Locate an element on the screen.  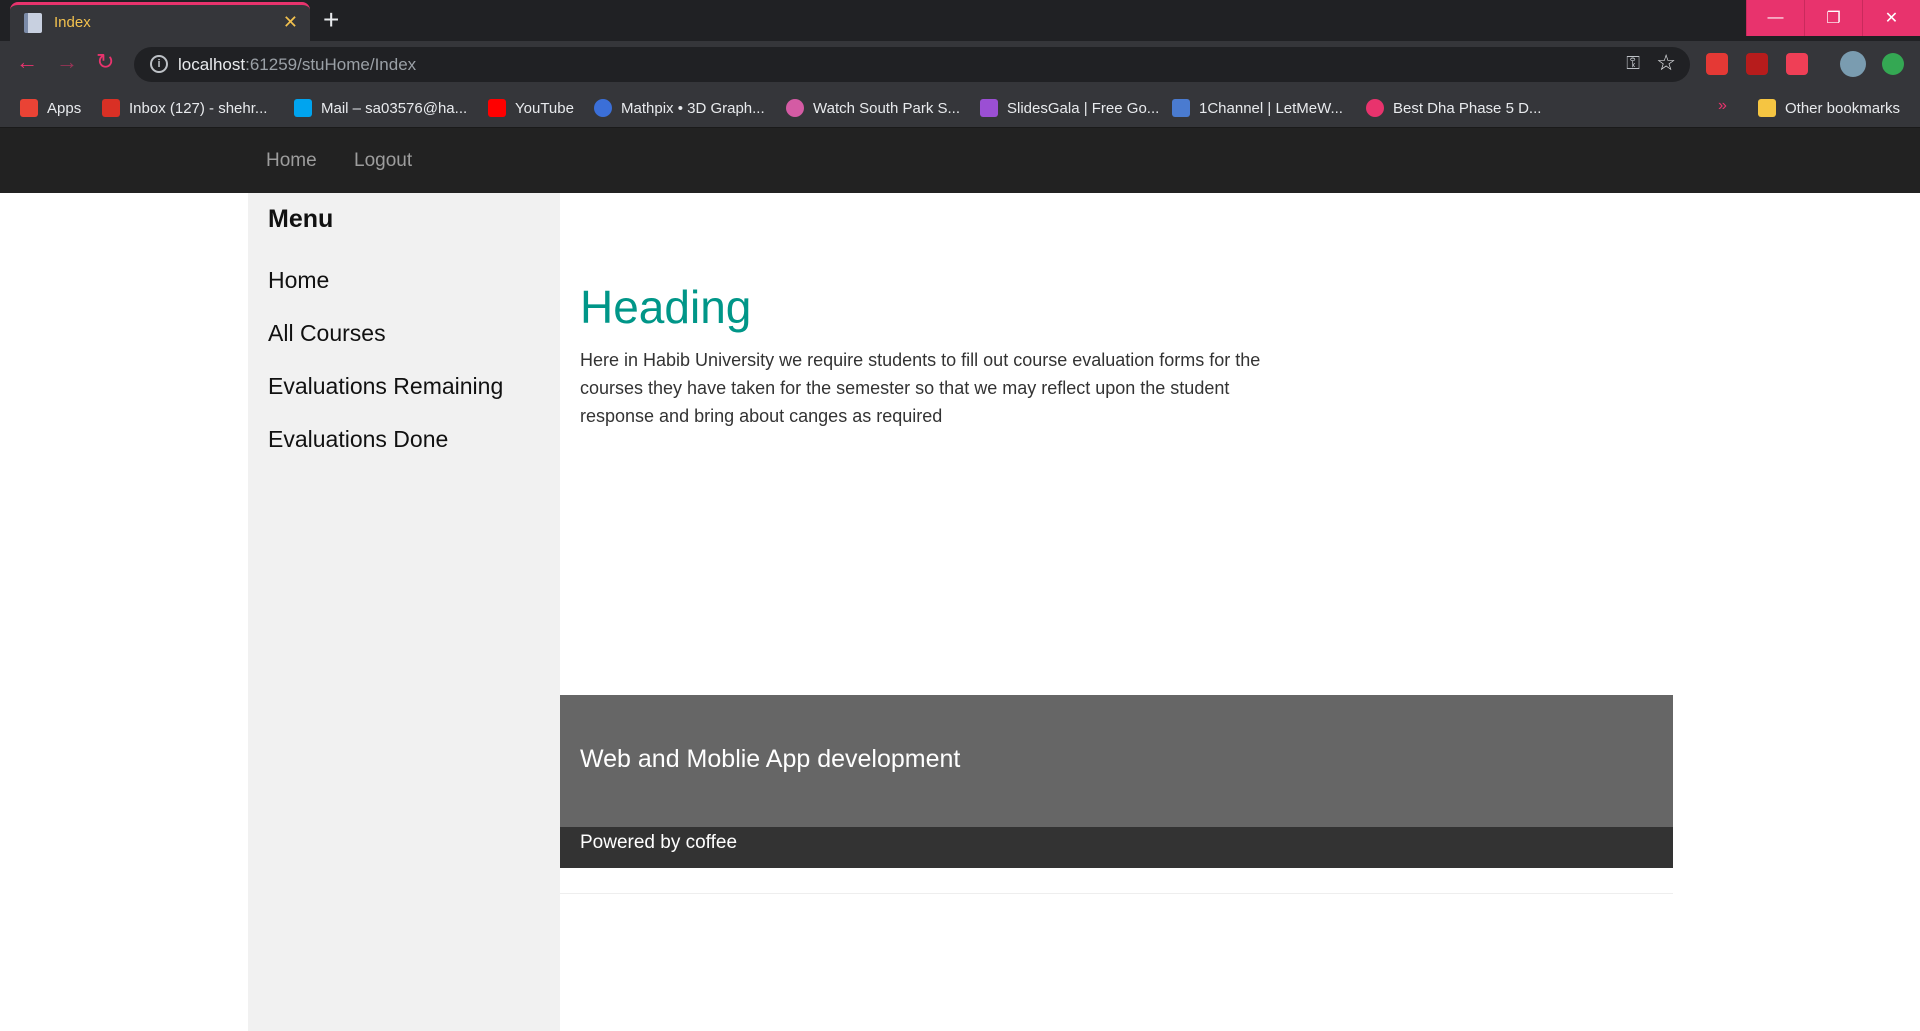
checkbox-icon is located at coordinates (989, 108).